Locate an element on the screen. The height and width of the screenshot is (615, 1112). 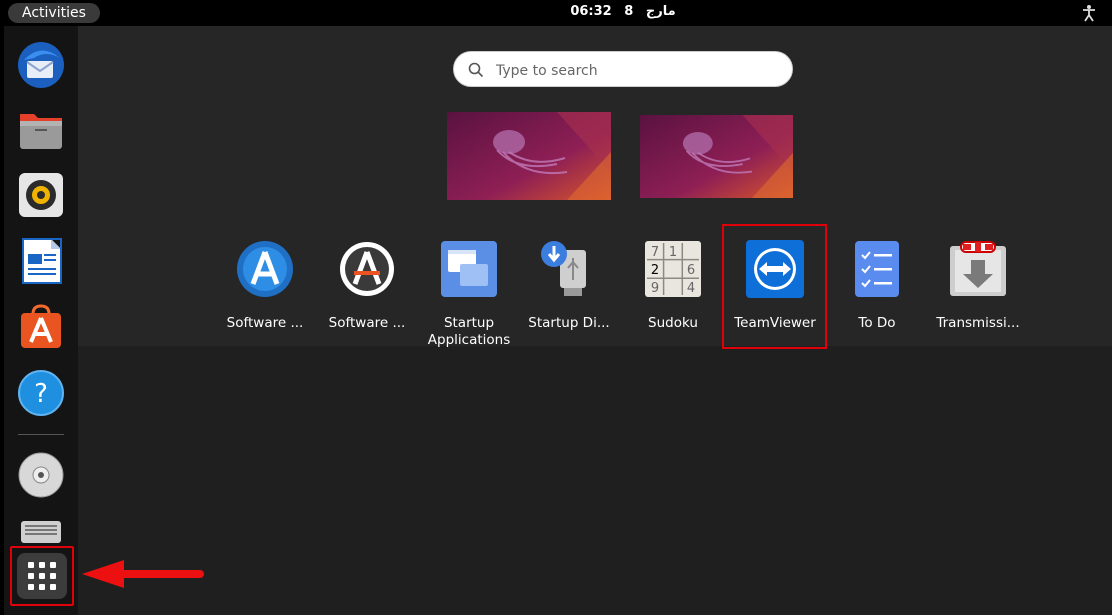
search-icon is located at coordinates (476, 70).